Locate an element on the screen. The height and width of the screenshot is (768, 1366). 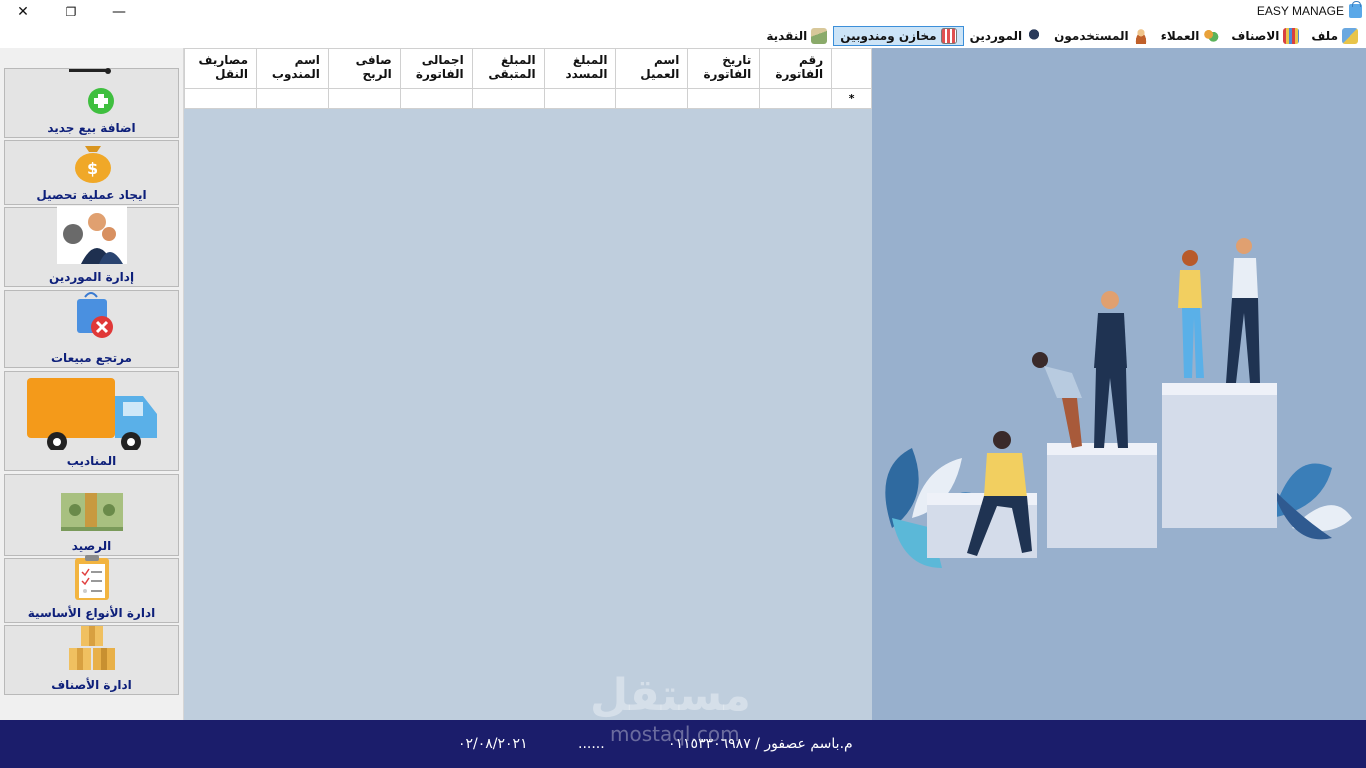
watermark-domain: mostaql.com is located at coordinates (675, 734).